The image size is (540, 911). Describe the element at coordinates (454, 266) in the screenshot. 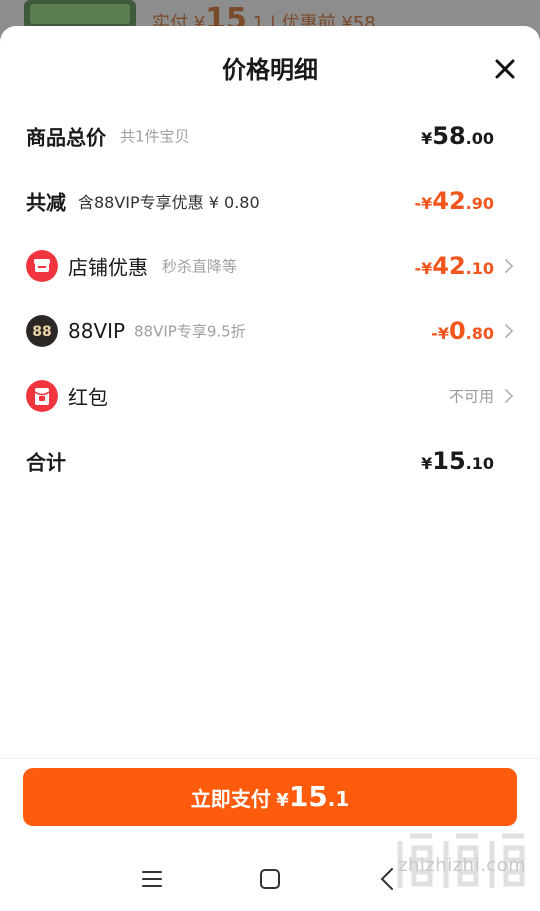

I see `store-discount-amount: -¥42.10` at that location.